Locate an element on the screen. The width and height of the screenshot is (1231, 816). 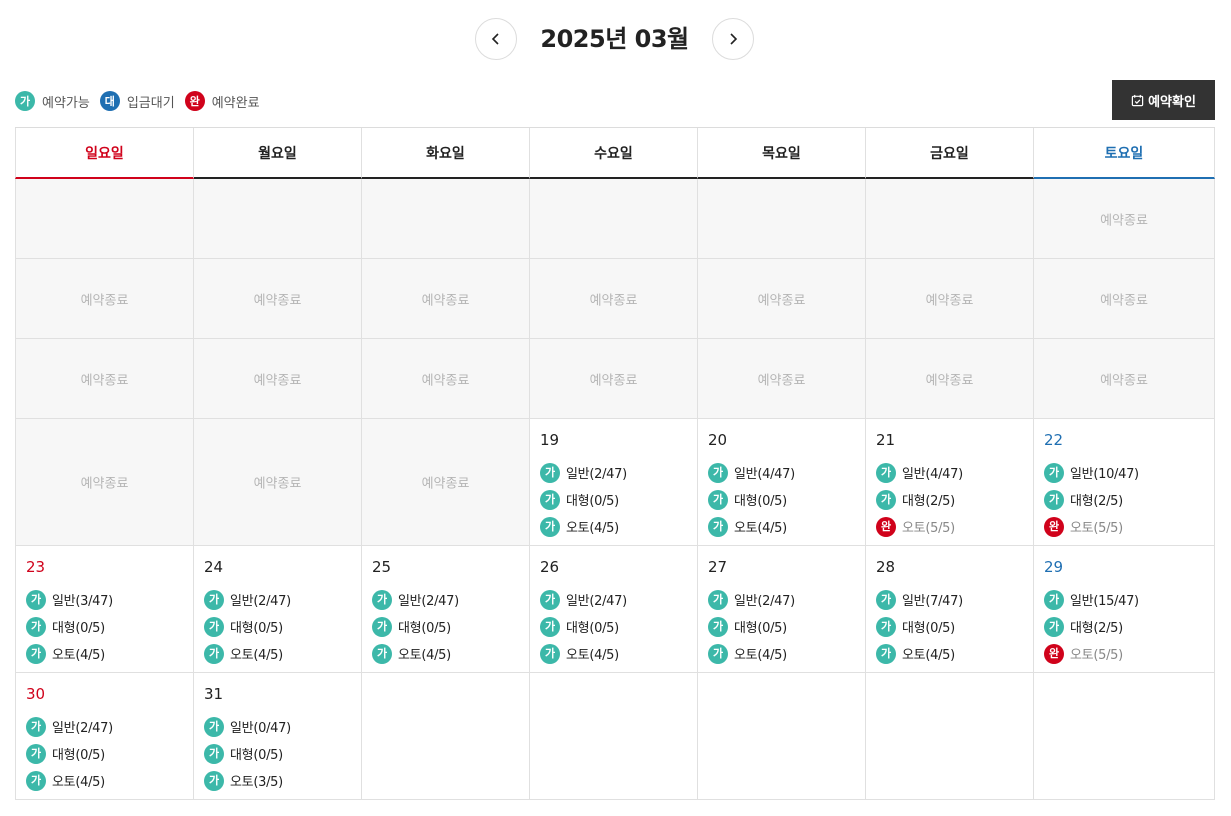
prev-month-button is located at coordinates (496, 39).